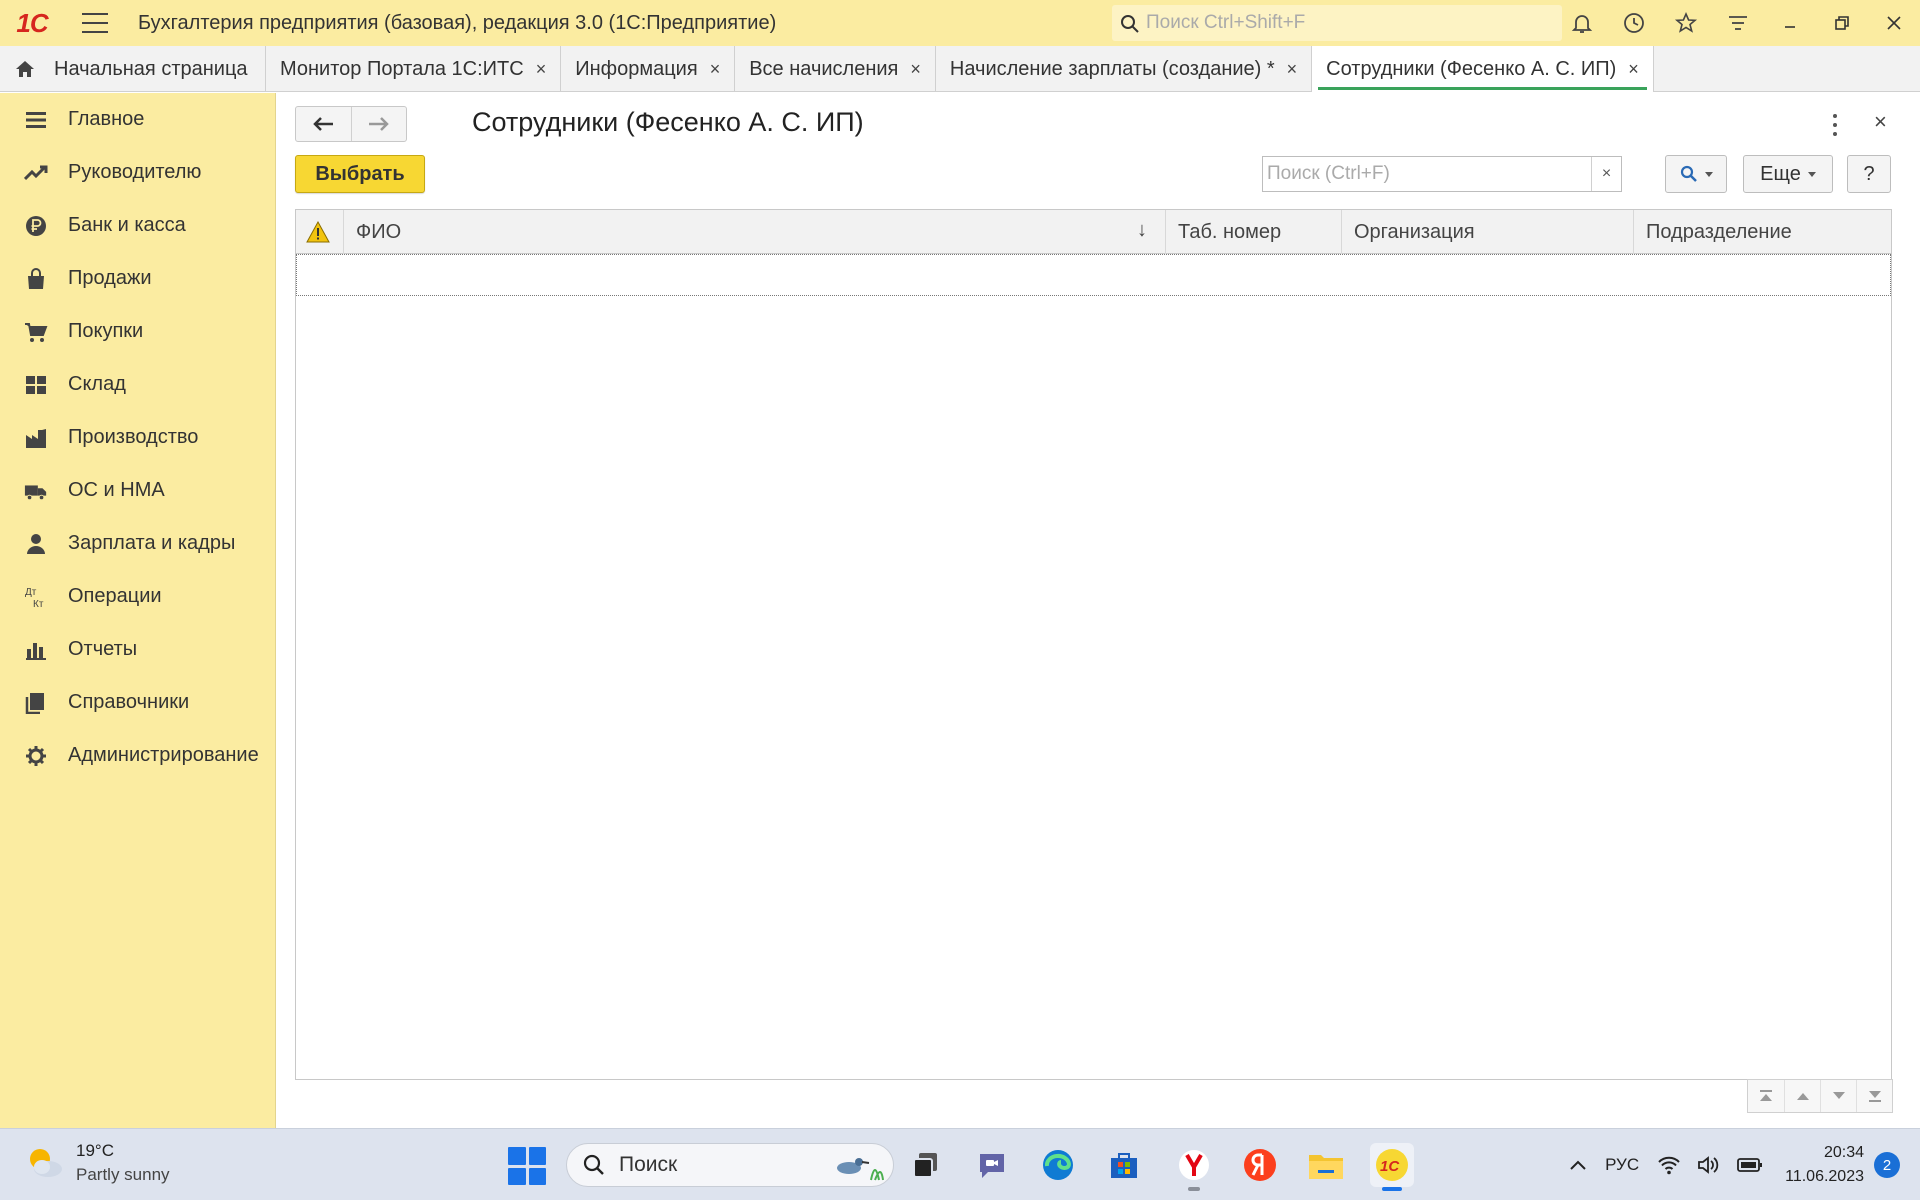 This screenshot has width=1920, height=1200. Describe the element at coordinates (38, 604) in the screenshot. I see `svg-text: Кт` at that location.